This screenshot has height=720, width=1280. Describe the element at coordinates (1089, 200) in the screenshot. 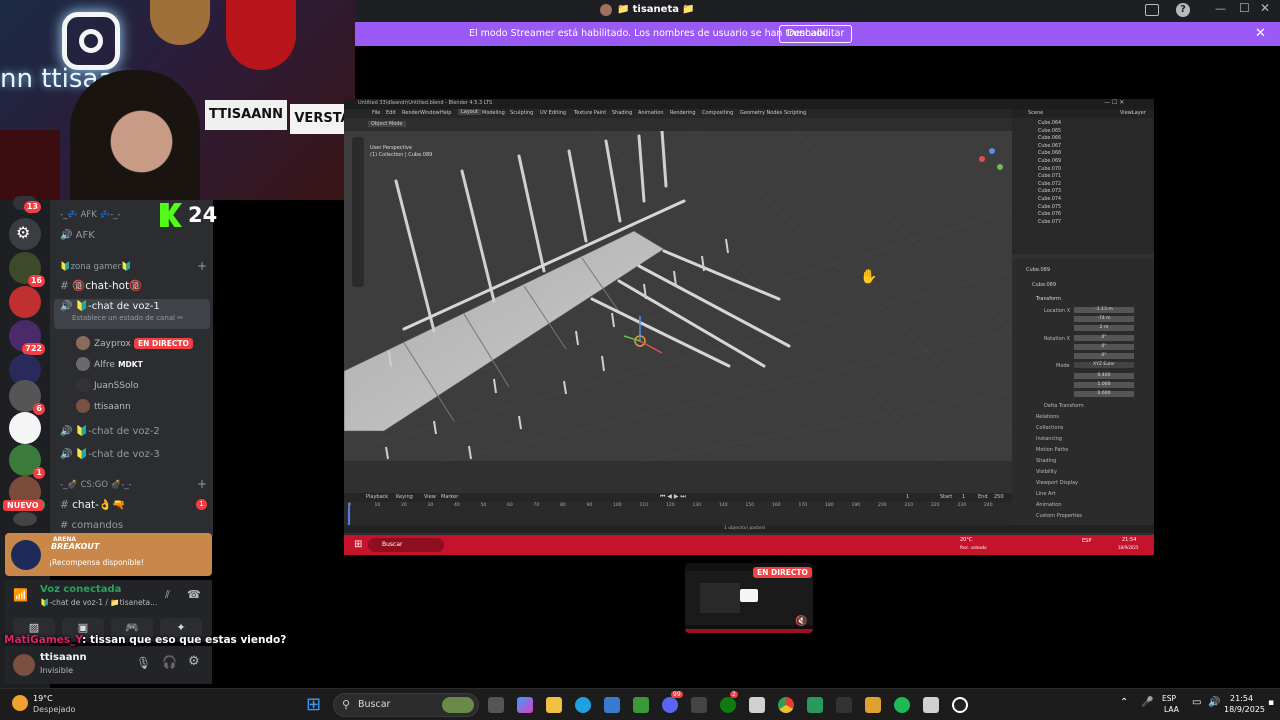

I see `outliner-item: Cube.074` at that location.